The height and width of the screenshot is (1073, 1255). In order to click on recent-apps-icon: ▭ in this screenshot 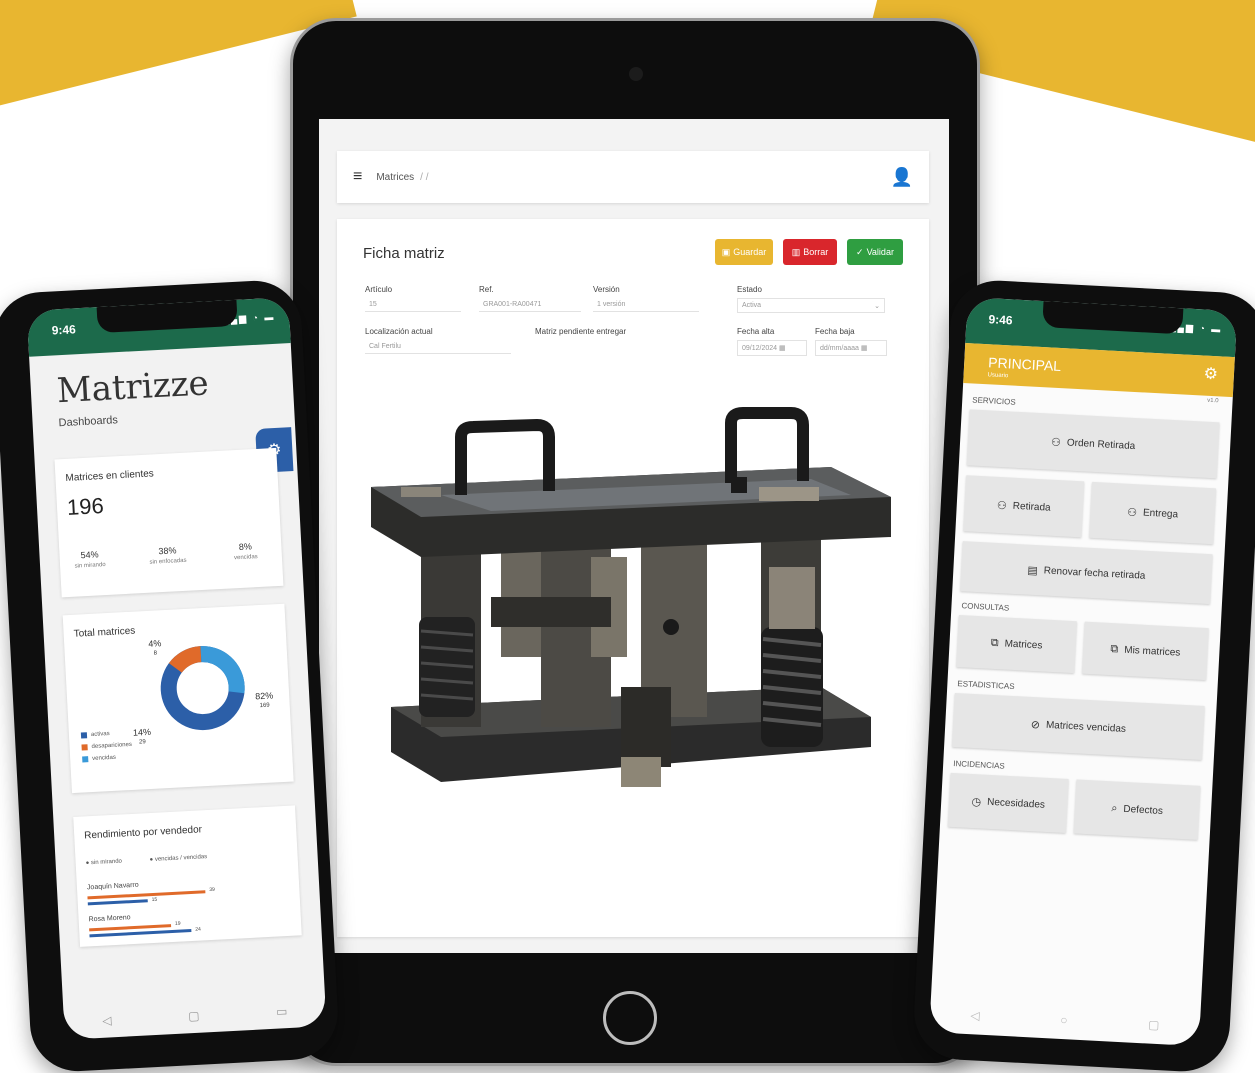, I will do `click(282, 1011)`.